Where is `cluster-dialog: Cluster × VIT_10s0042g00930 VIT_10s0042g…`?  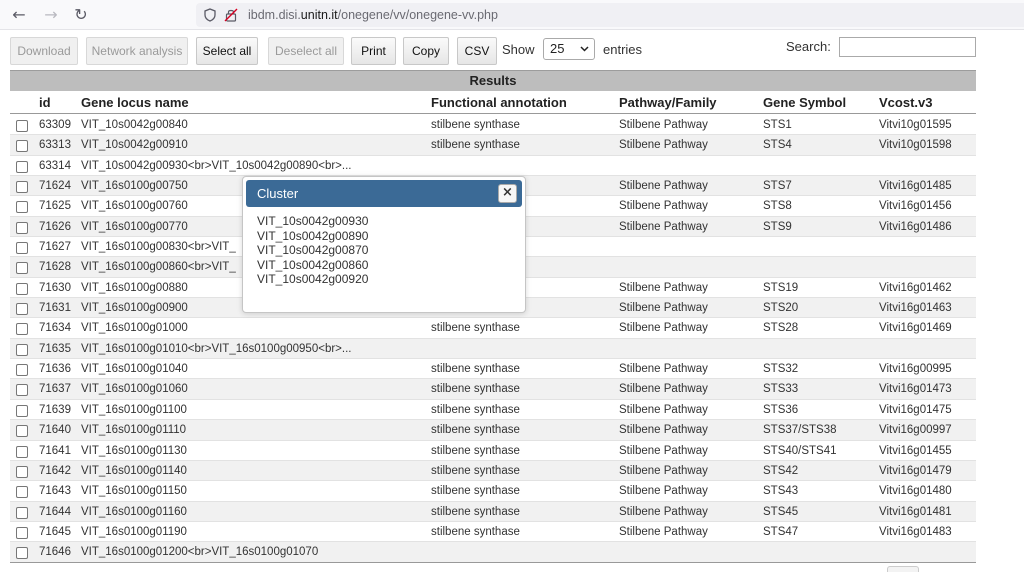
cluster-dialog: Cluster × VIT_10s0042g00930 VIT_10s0042g… is located at coordinates (384, 244).